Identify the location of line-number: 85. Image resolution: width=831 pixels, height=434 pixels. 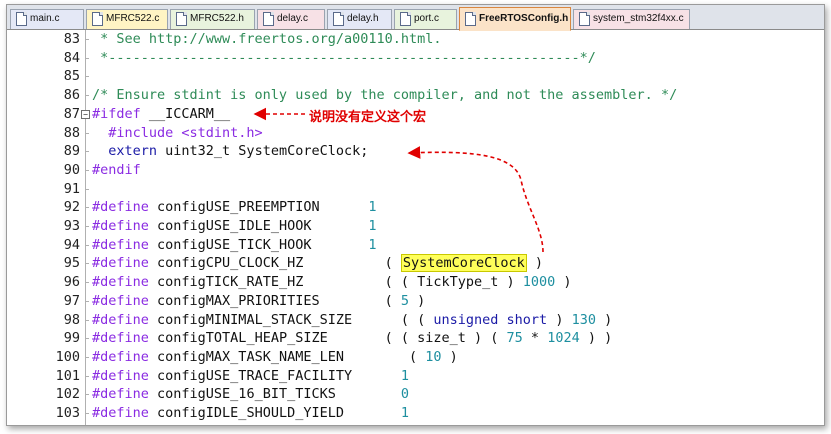
(71, 76).